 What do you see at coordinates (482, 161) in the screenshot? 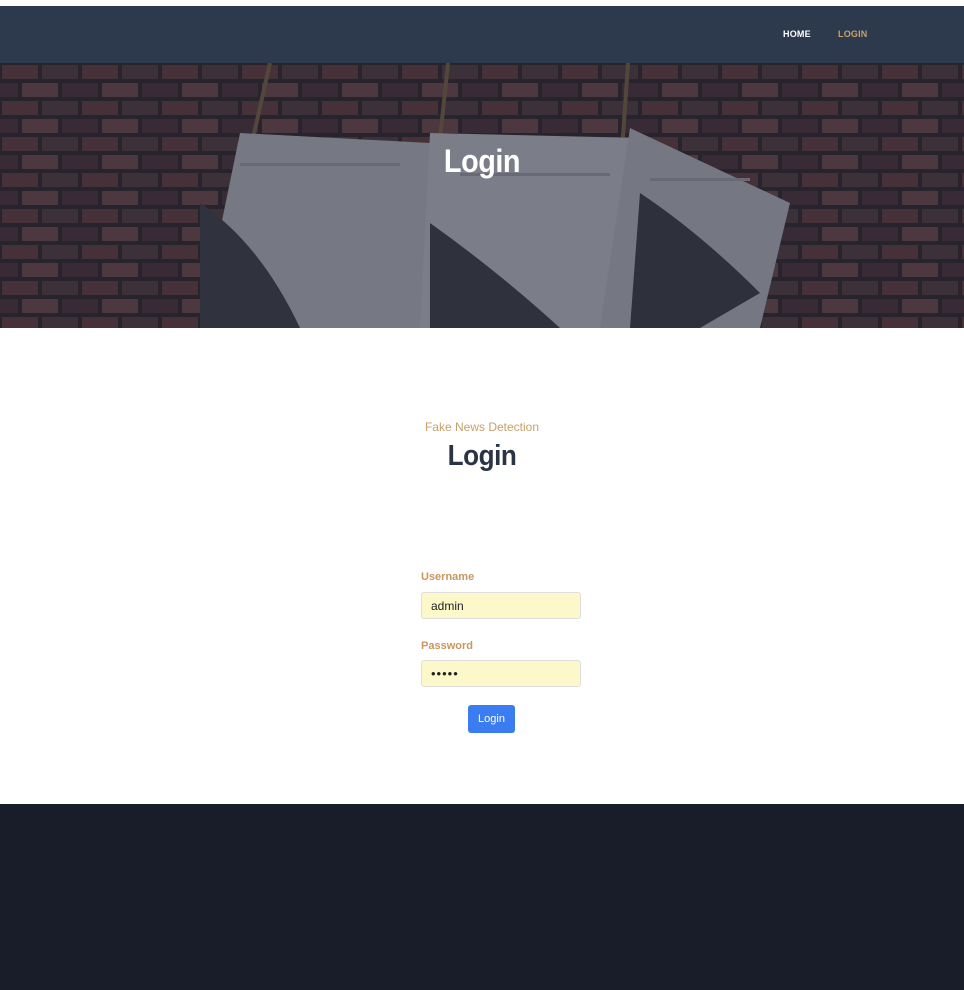
I see `hero-title: Login` at bounding box center [482, 161].